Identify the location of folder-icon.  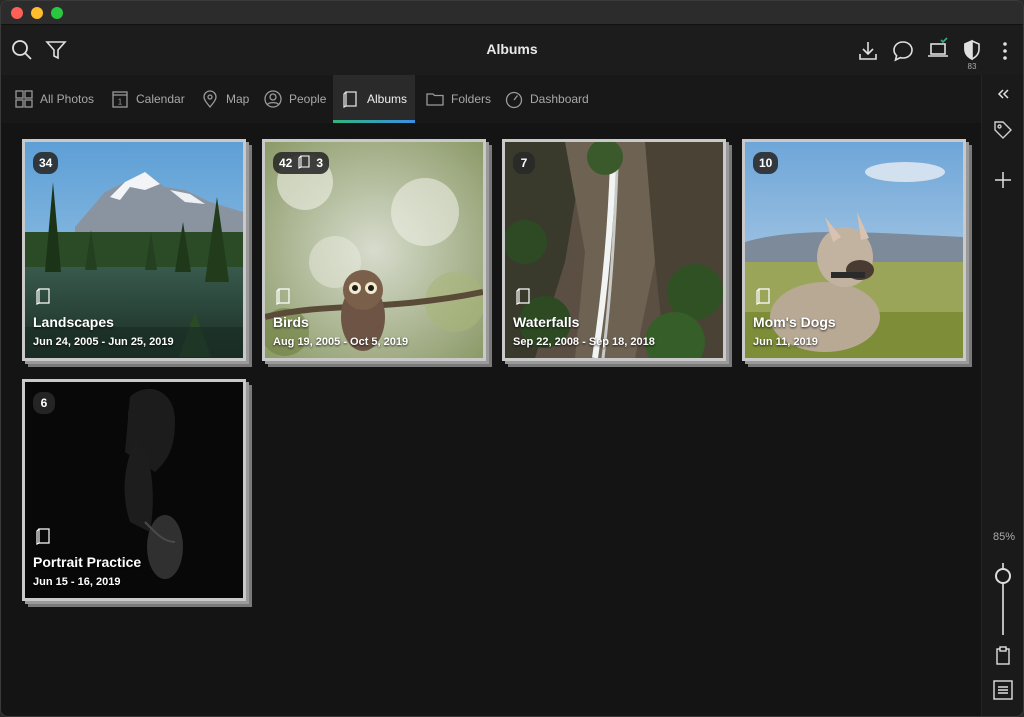
(435, 99).